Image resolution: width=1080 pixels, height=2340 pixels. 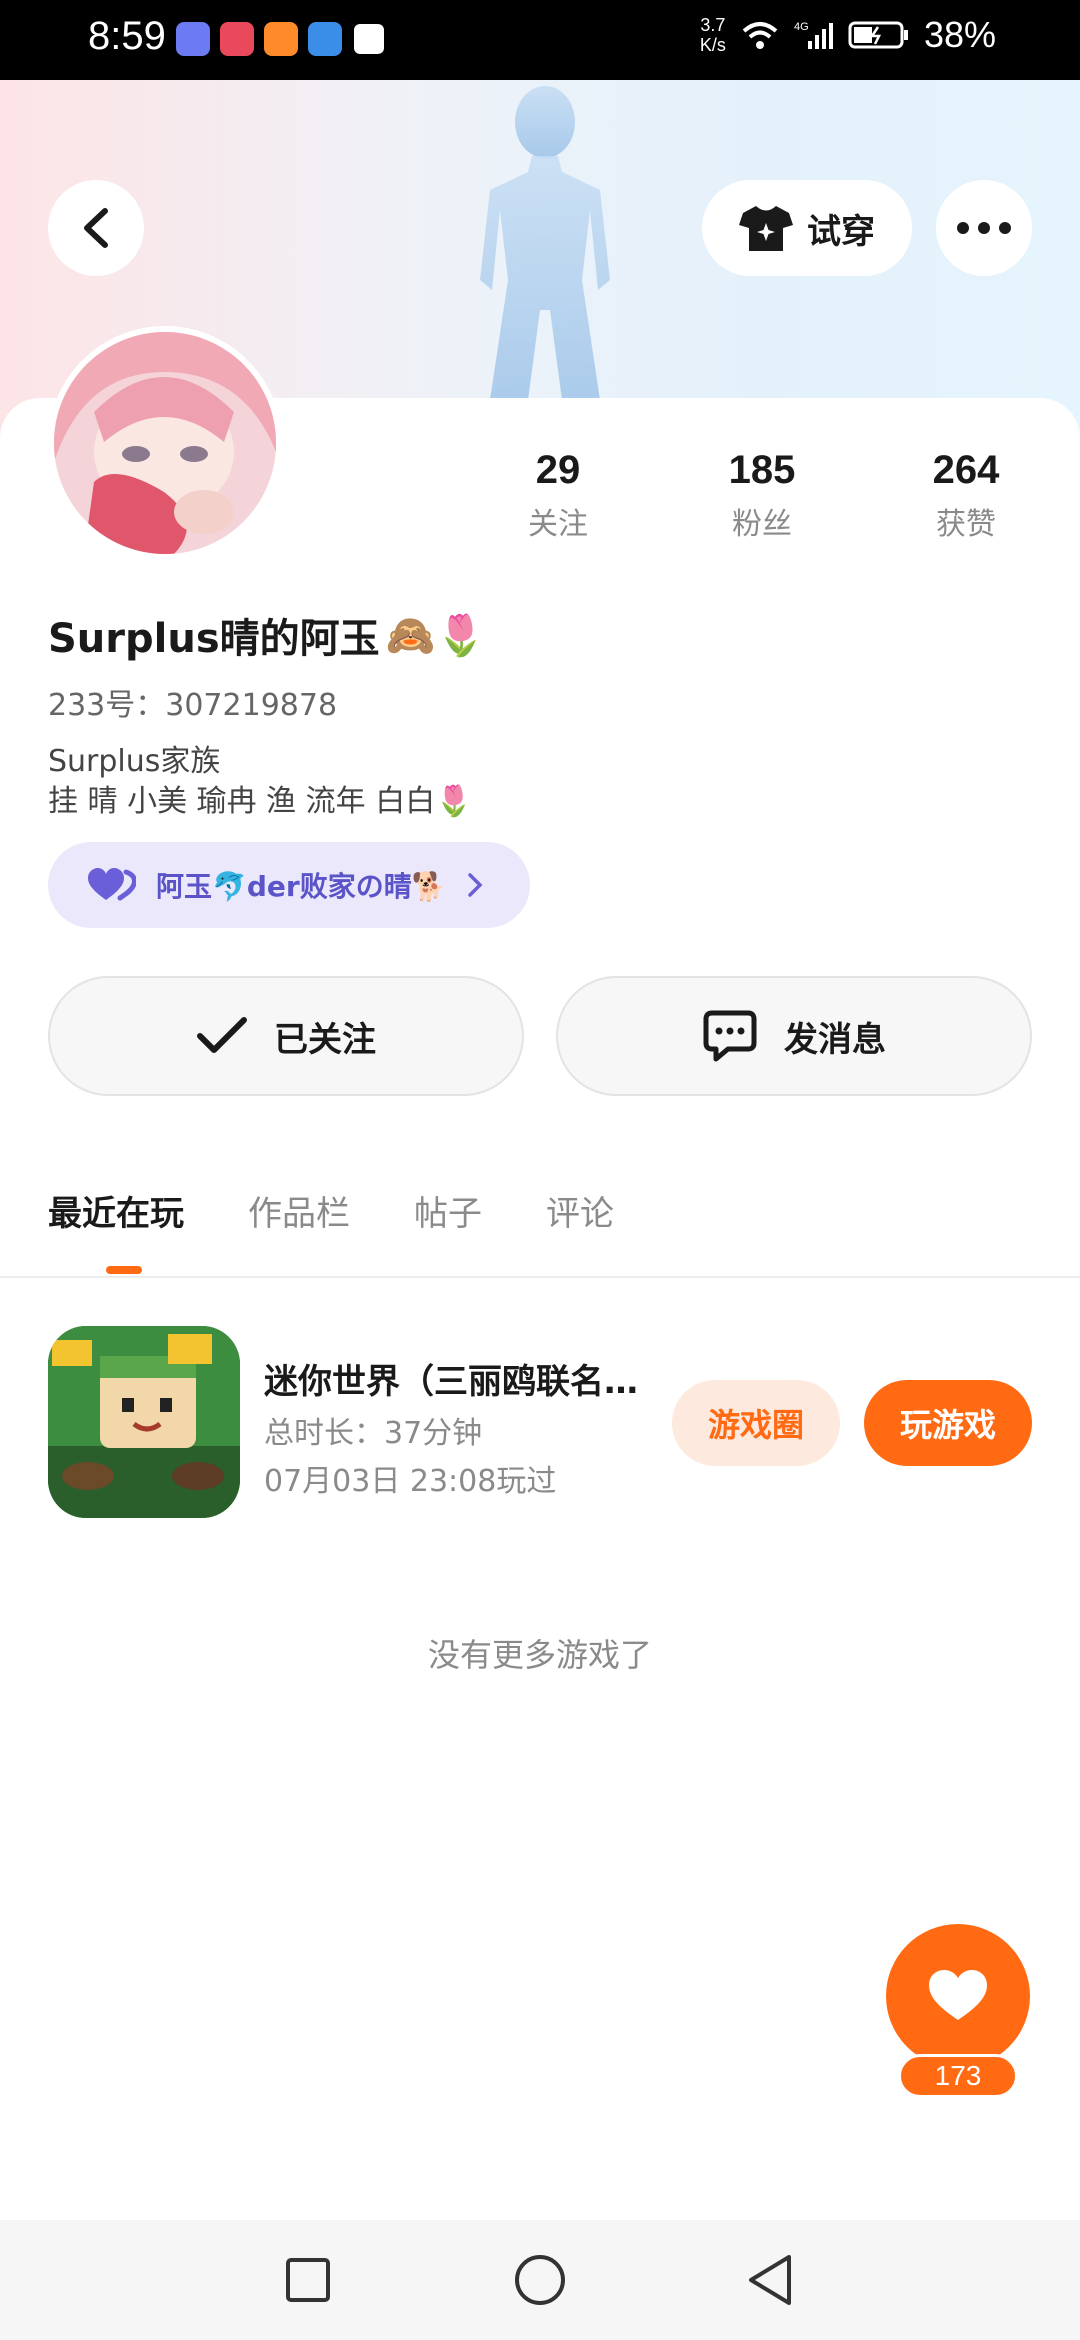 What do you see at coordinates (299, 1210) in the screenshot?
I see `tab-works: 作品栏` at bounding box center [299, 1210].